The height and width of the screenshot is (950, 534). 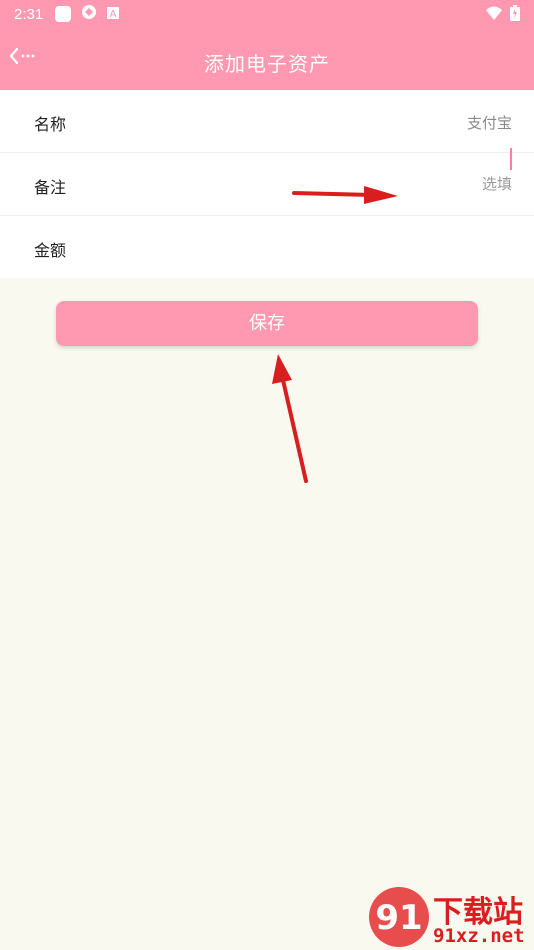 What do you see at coordinates (479, 936) in the screenshot?
I see `watermark-domain: 91xz.net` at bounding box center [479, 936].